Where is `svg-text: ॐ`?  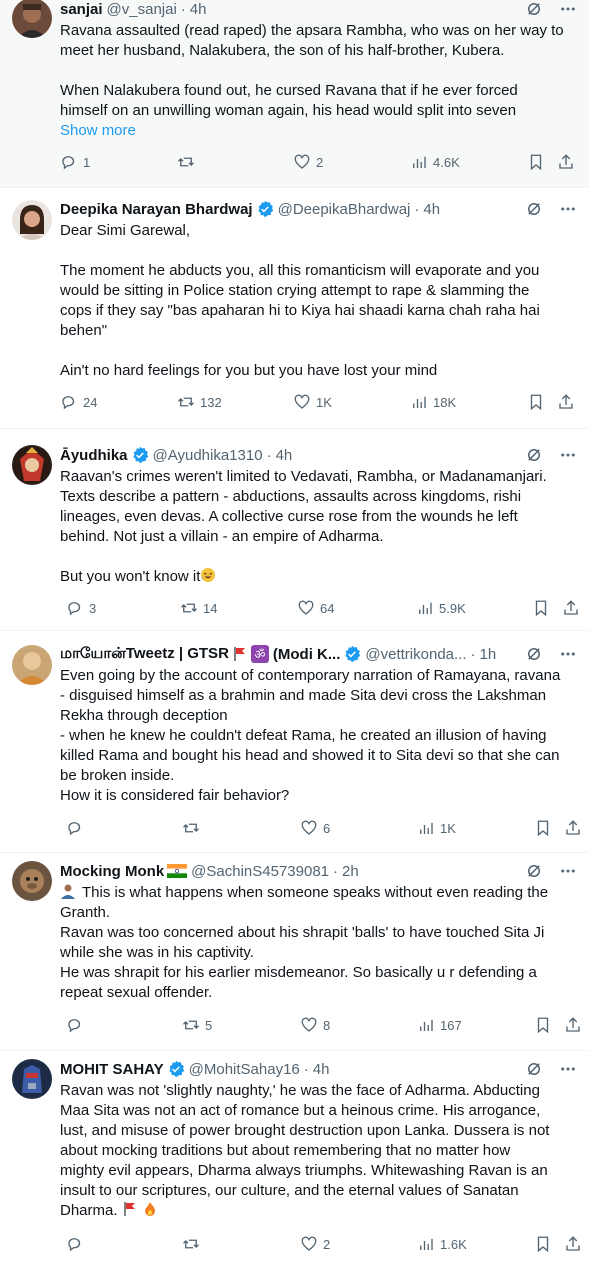
svg-text: ॐ is located at coordinates (259, 655).